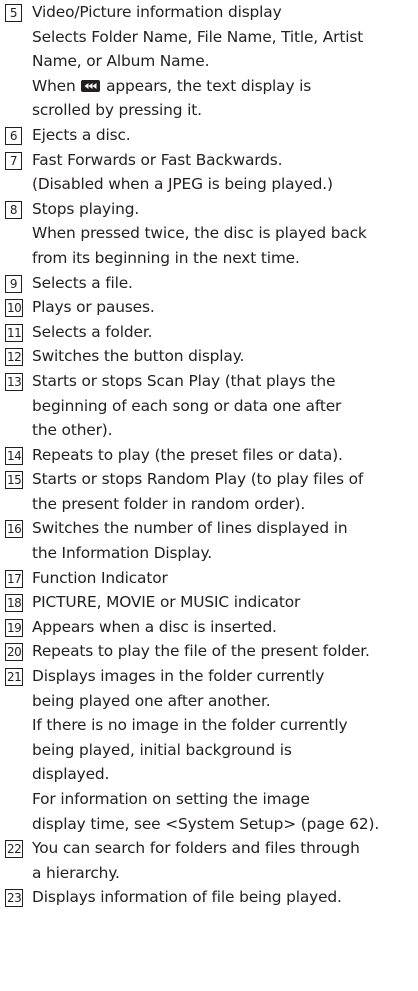 The height and width of the screenshot is (991, 418). I want to click on item-text: Function Indicator, so click(100, 577).